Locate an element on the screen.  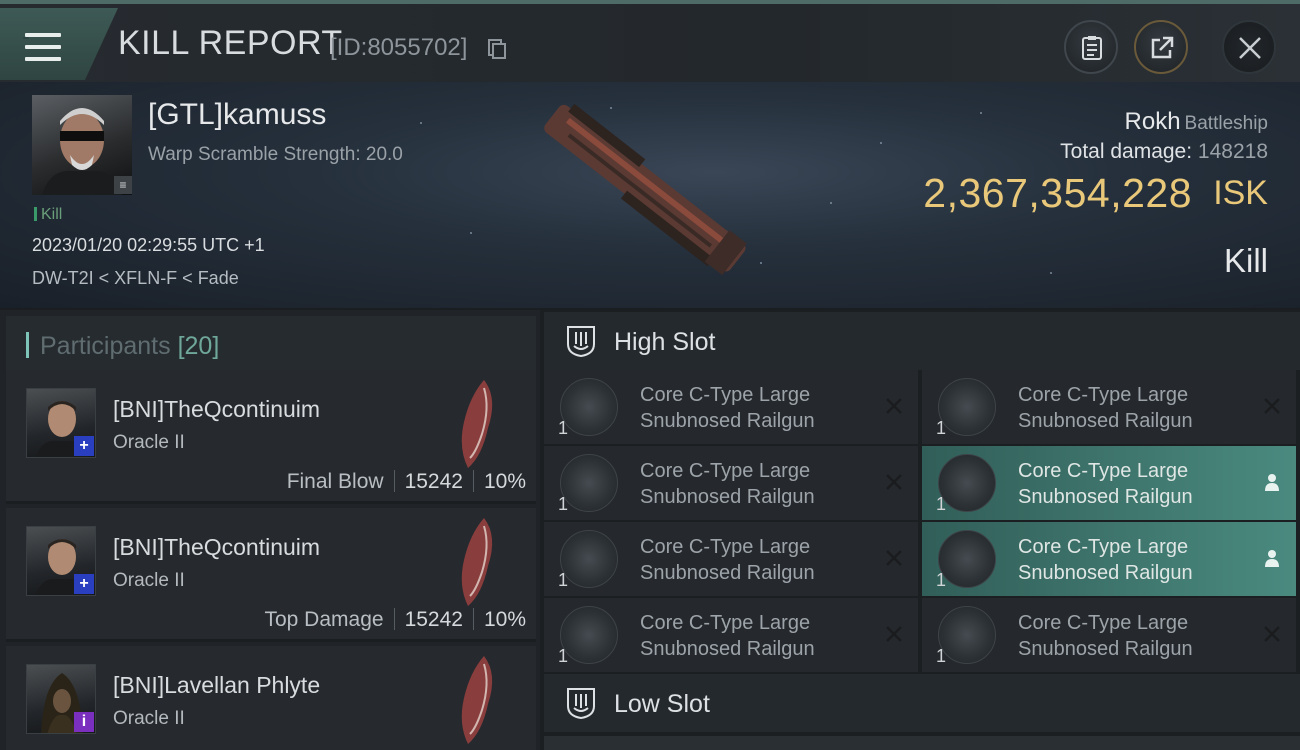
victim-ship-name: Rokh Battleship is located at coordinates (1196, 122).